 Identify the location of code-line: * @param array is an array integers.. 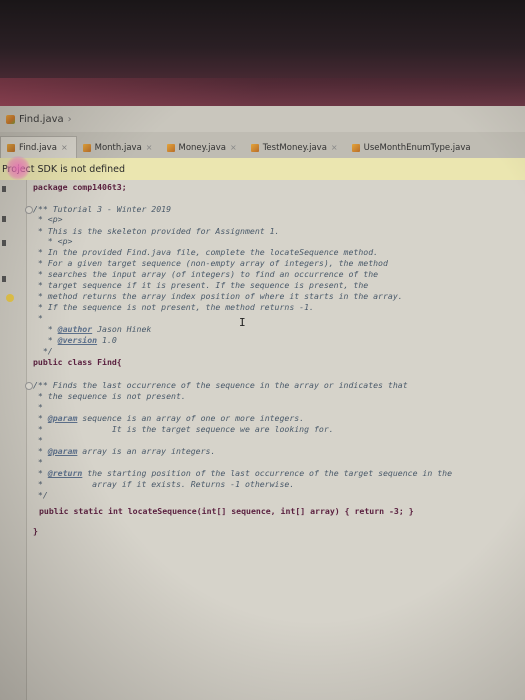
(124, 451).